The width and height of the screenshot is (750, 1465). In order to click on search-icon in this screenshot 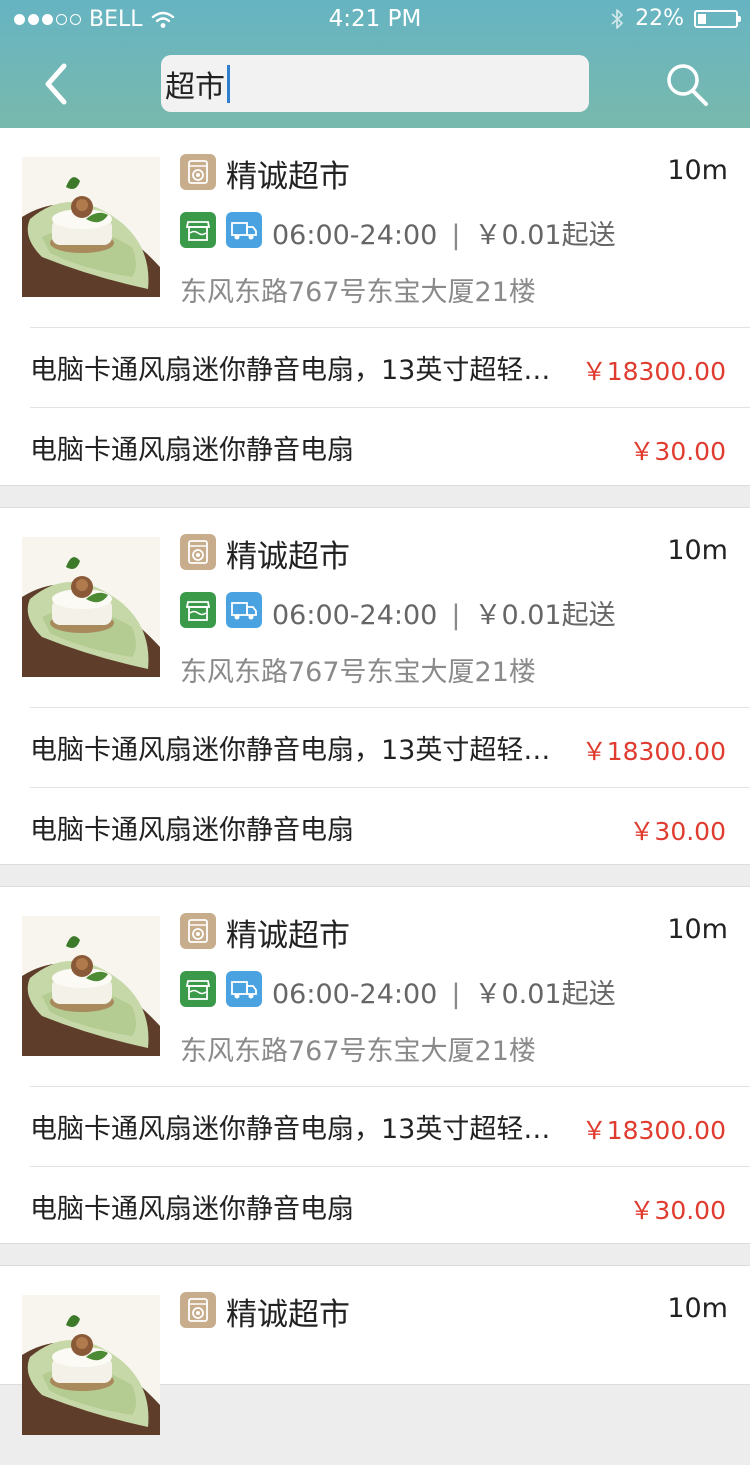, I will do `click(687, 85)`.